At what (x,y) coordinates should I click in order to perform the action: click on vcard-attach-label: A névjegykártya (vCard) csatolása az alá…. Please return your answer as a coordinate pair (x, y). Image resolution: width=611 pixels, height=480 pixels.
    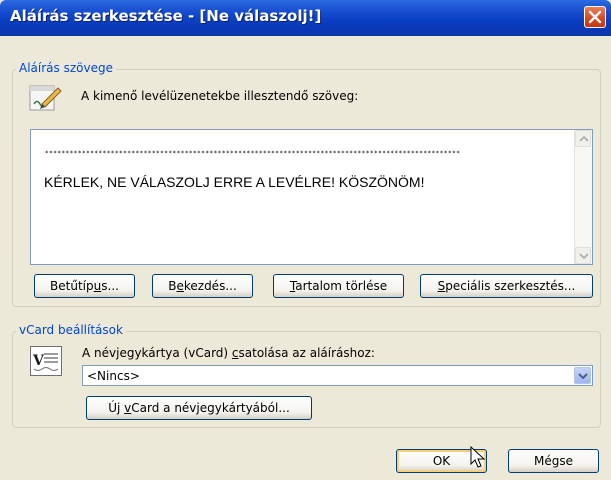
    Looking at the image, I should click on (228, 353).